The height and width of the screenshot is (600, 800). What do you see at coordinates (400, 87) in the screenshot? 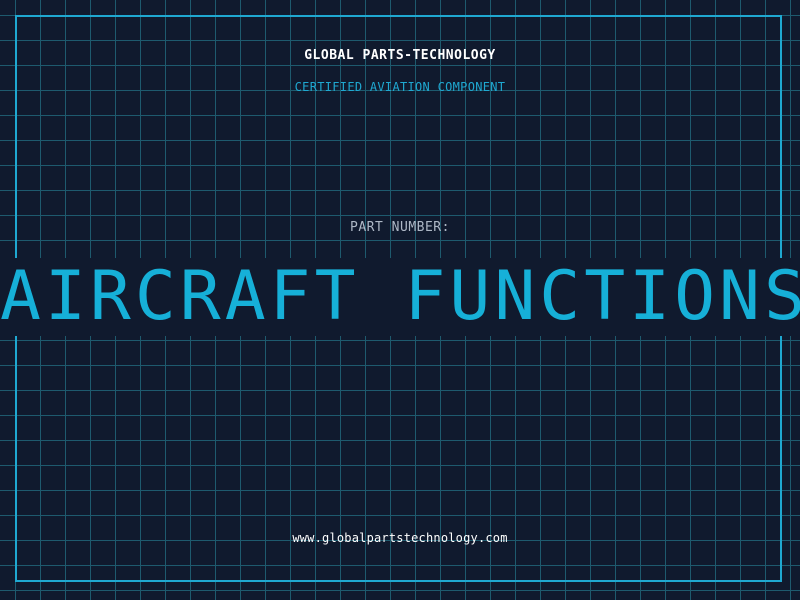
I see `certification-tagline: CERTIFIED AVIATION COMPONENT` at bounding box center [400, 87].